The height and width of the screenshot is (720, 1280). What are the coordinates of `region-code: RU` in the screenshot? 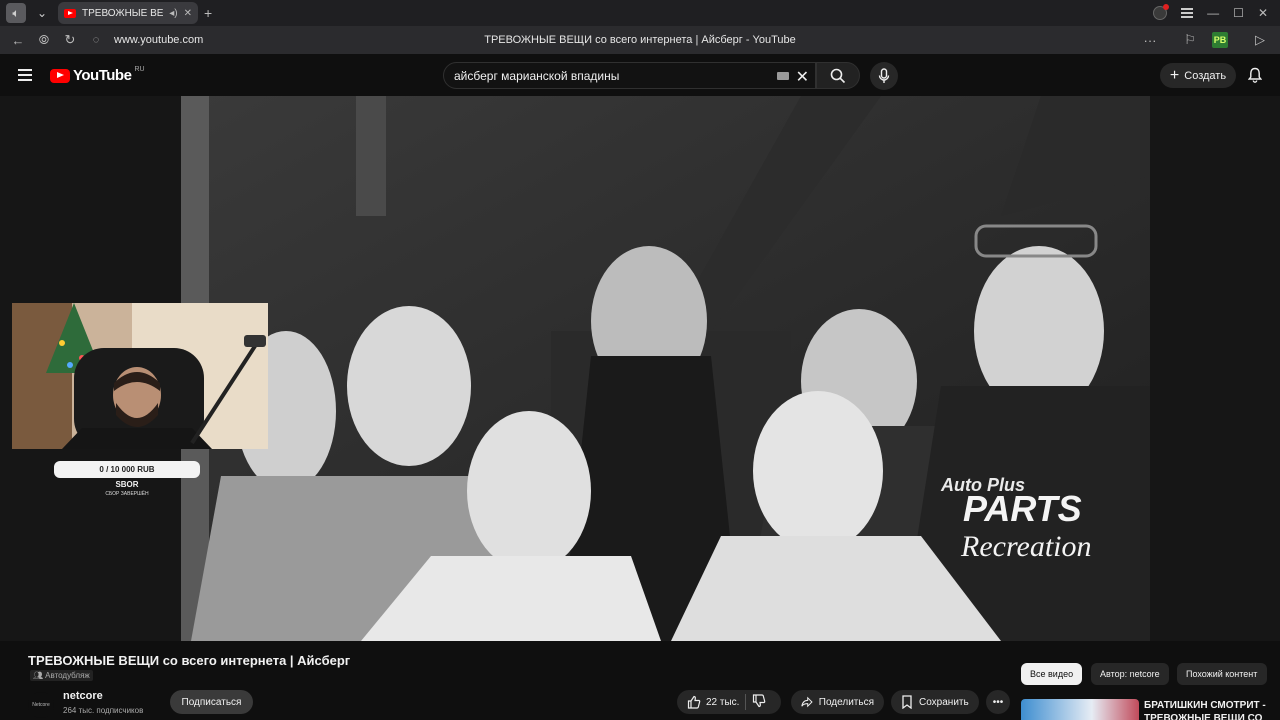 It's located at (139, 69).